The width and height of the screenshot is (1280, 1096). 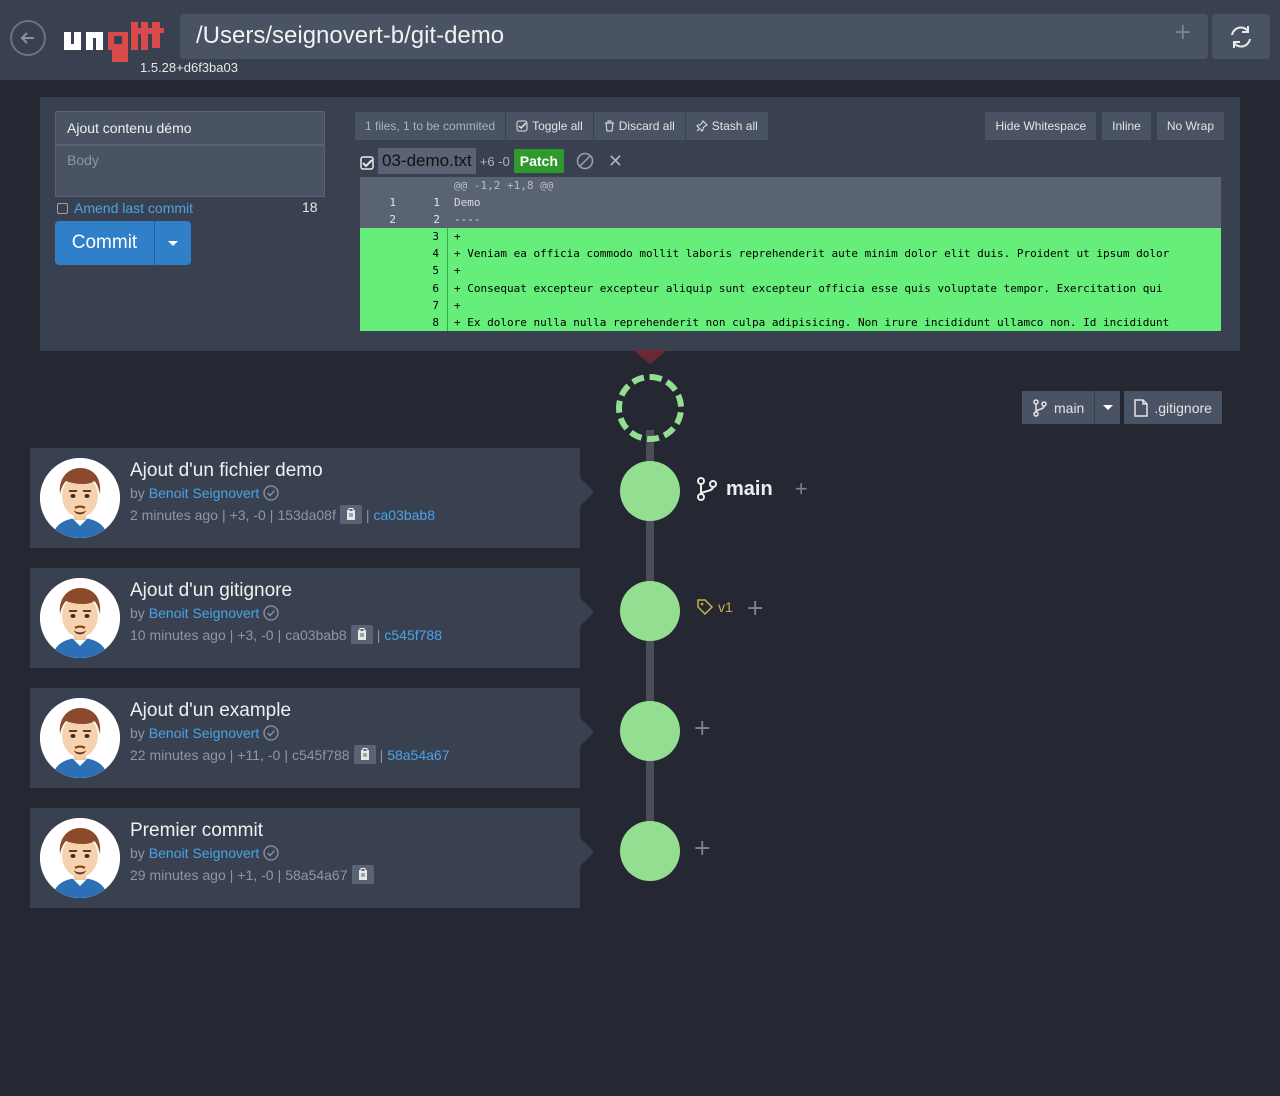 I want to click on ignore-icon, so click(x=585, y=161).